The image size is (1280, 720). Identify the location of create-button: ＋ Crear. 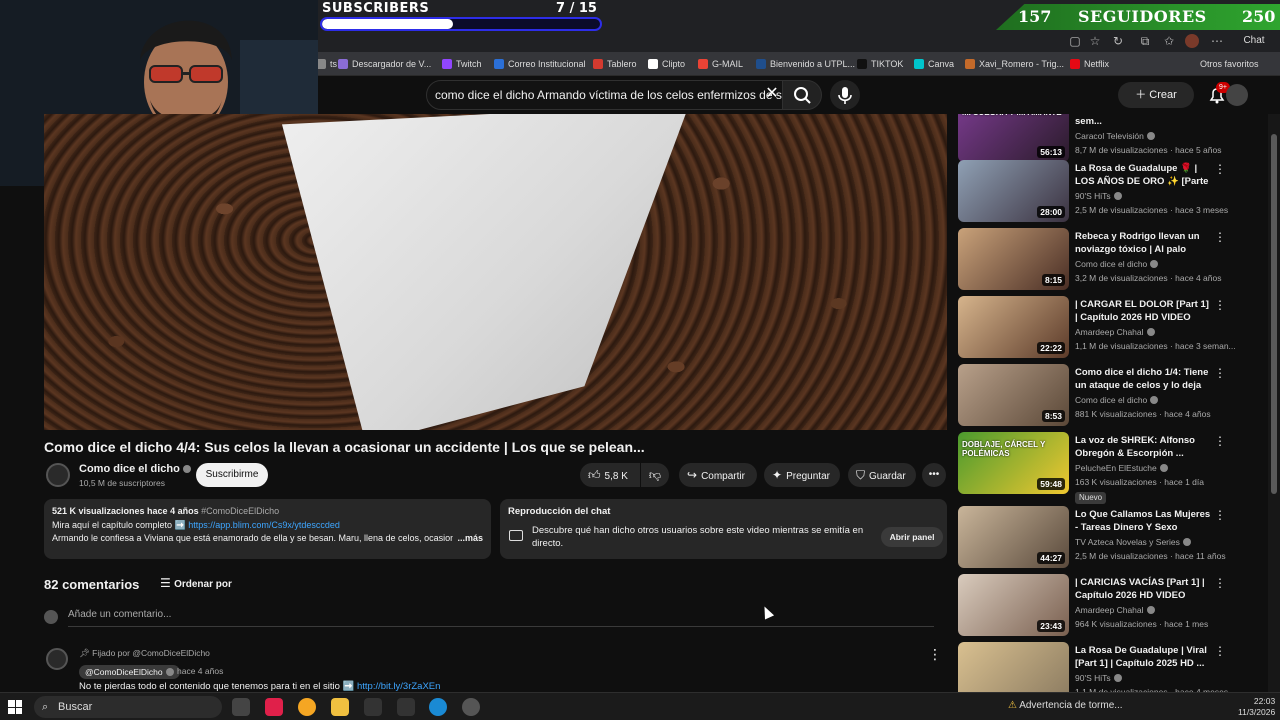
(1156, 95).